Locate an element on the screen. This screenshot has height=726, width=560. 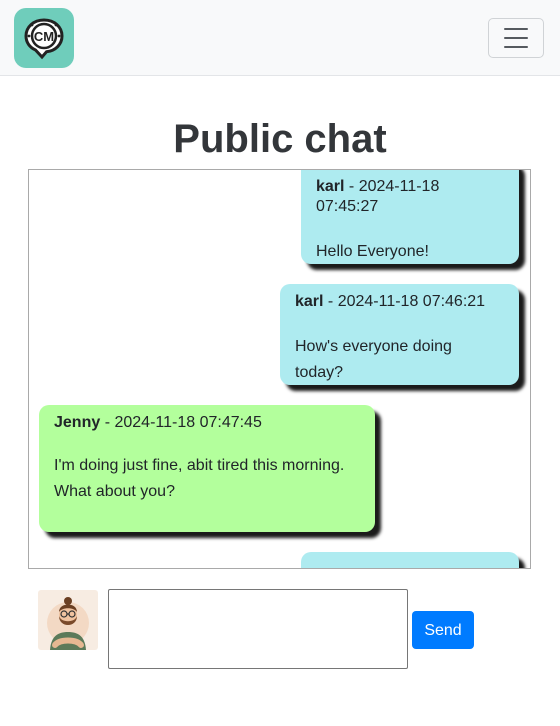
message-author: Jenny is located at coordinates (77, 422).